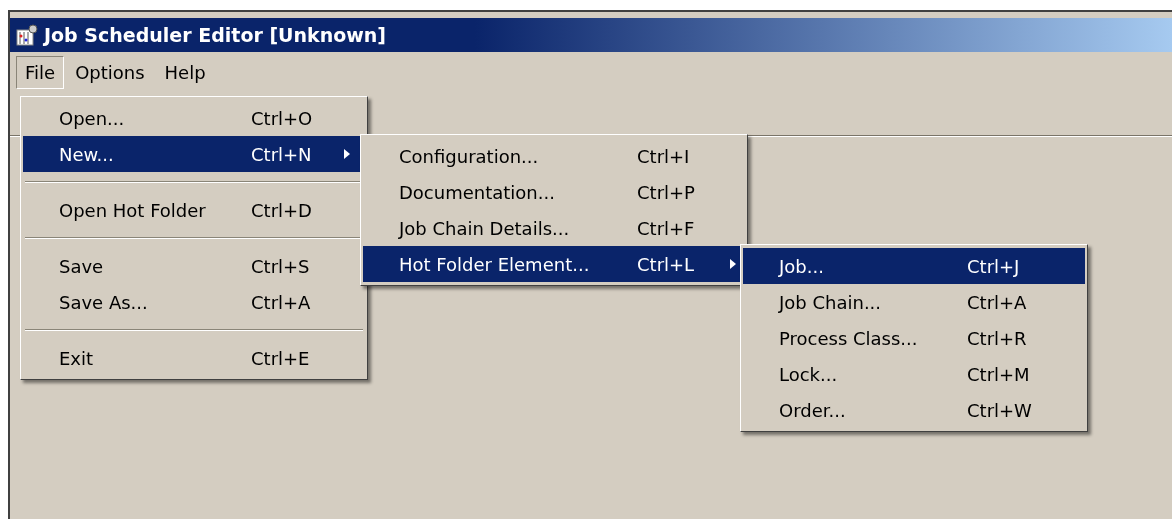 The image size is (1172, 519). Describe the element at coordinates (914, 266) in the screenshot. I see `menu-item: Job... Ctrl+J` at that location.